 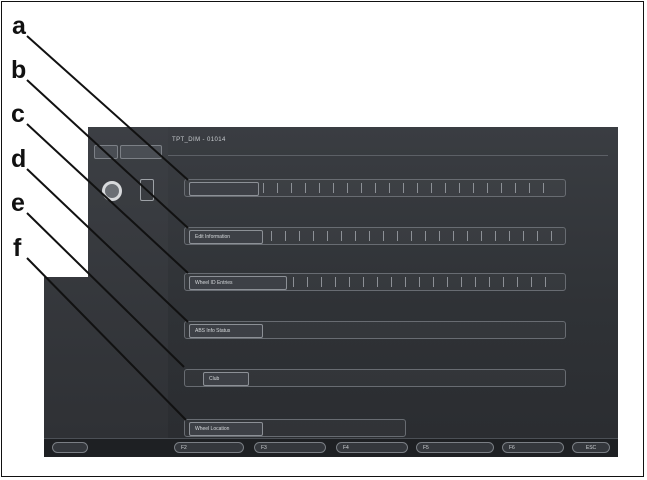 I want to click on callout-line-f, so click(x=106, y=339).